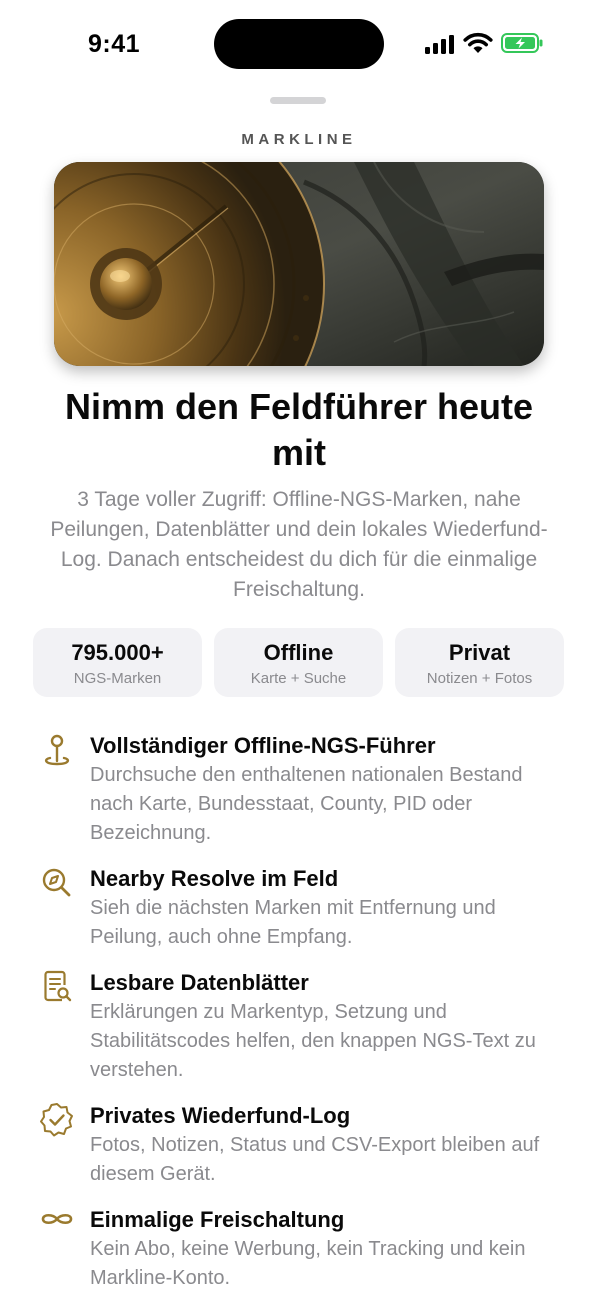 The width and height of the screenshot is (598, 1300). What do you see at coordinates (298, 678) in the screenshot?
I see `stat-label: Karte + Suche` at bounding box center [298, 678].